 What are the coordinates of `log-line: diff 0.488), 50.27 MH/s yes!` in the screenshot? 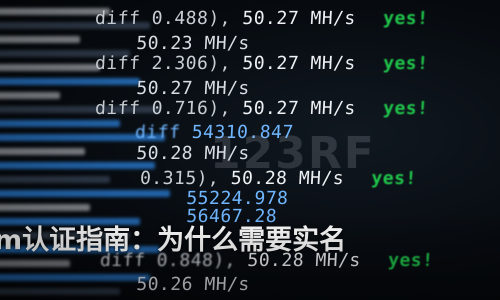 It's located at (261, 19).